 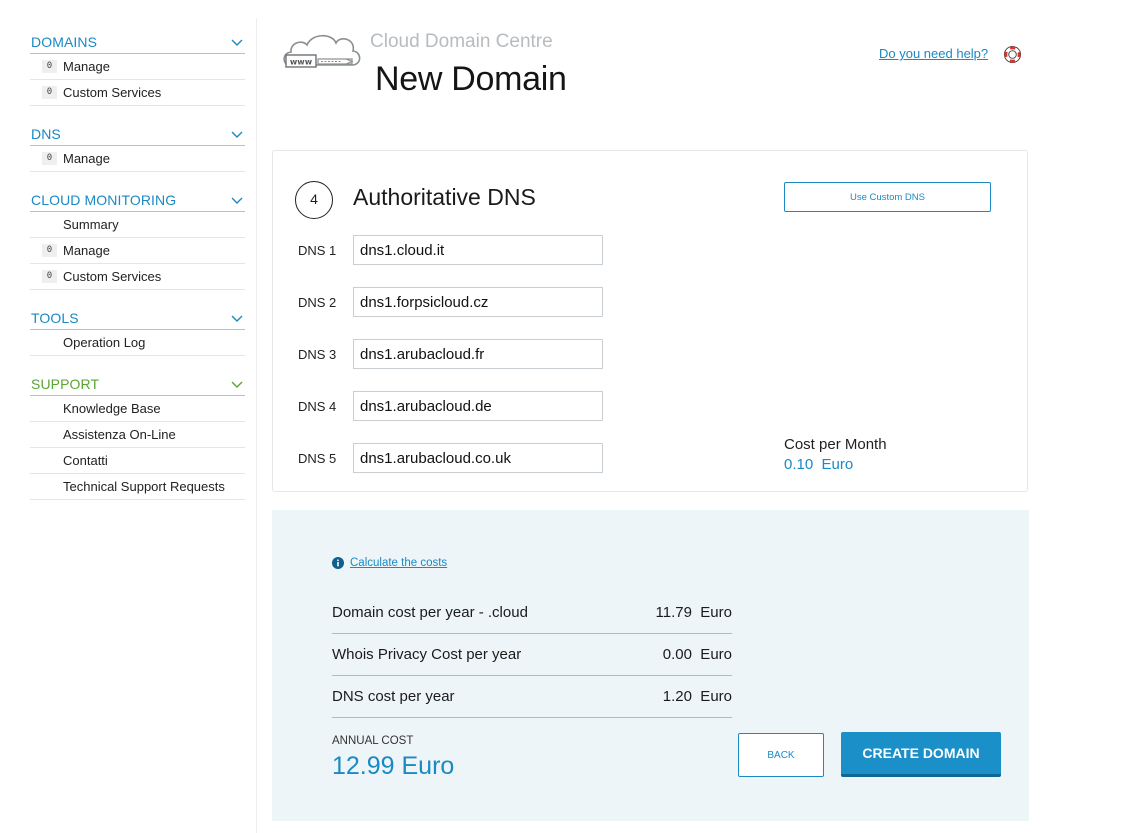 I want to click on dns-label: DNS 3, so click(x=317, y=354).